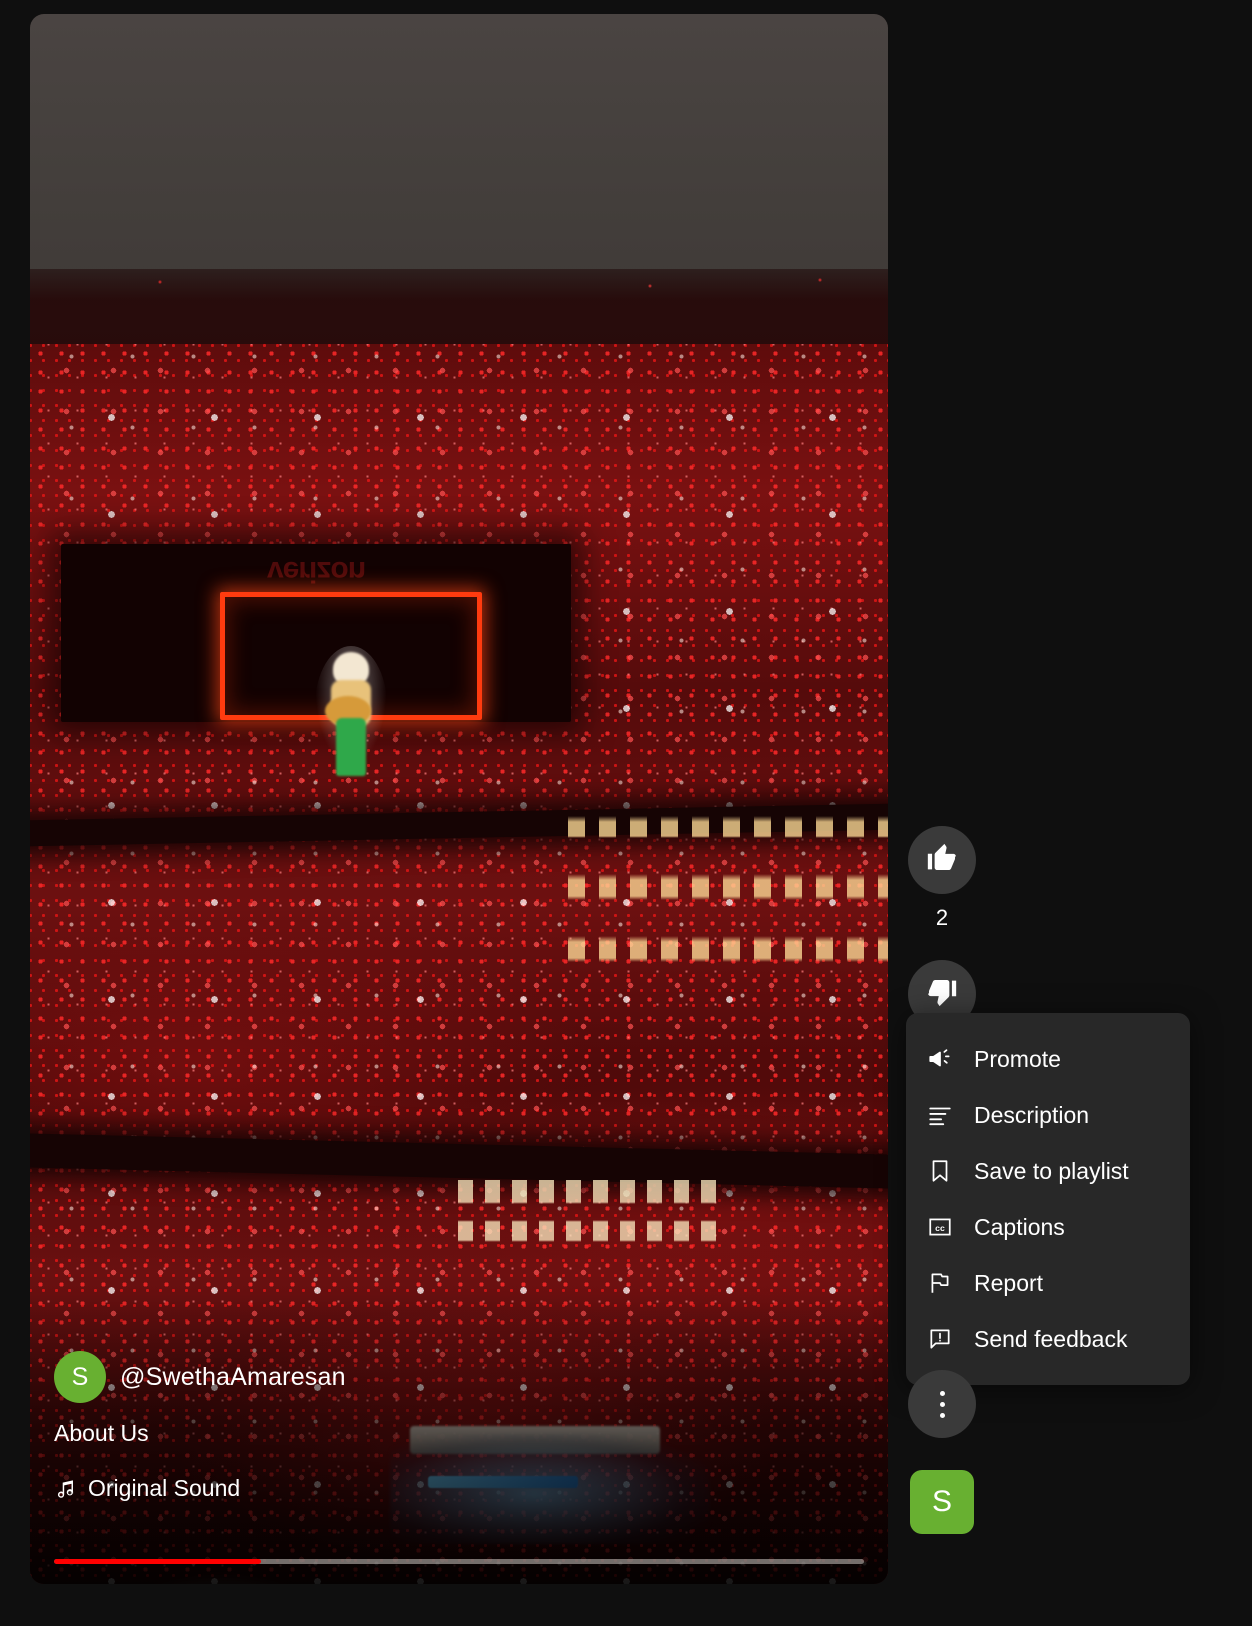  I want to click on menu-item-send-feedback: Send feedback, so click(1048, 1339).